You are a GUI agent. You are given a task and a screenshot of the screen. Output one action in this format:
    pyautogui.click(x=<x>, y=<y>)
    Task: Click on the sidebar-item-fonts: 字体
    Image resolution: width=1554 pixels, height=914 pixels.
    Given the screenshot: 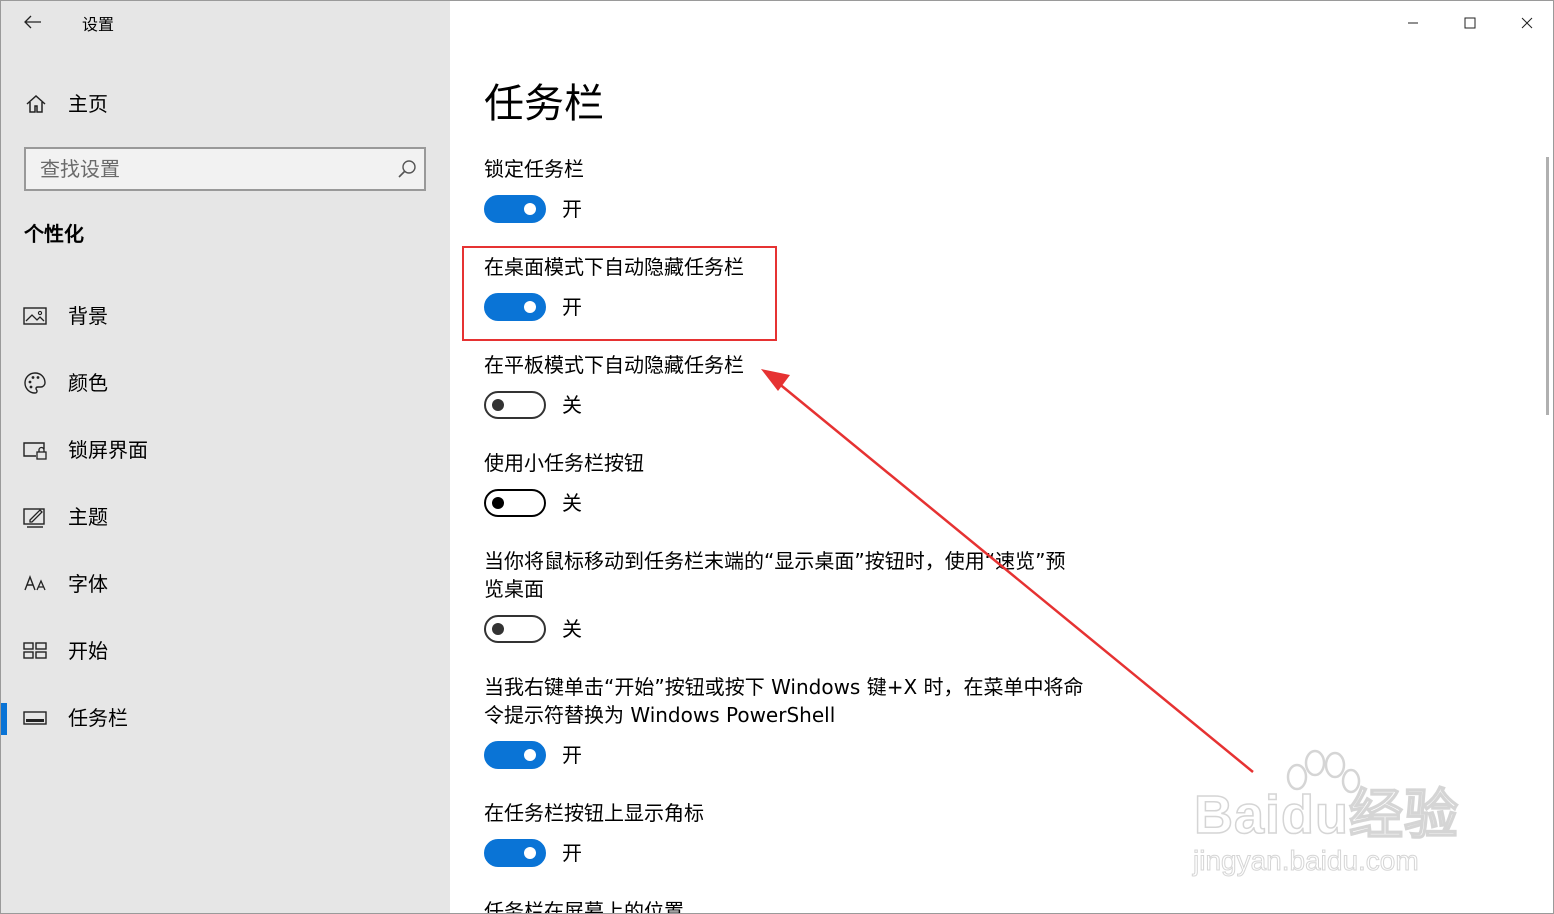 What is the action you would take?
    pyautogui.click(x=225, y=584)
    